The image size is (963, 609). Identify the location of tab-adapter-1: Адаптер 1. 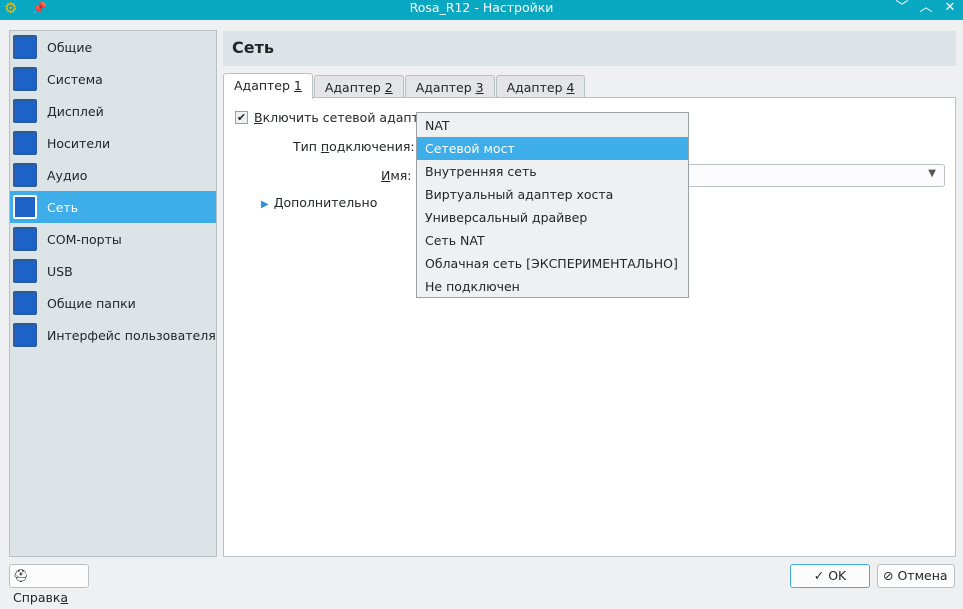
(268, 86).